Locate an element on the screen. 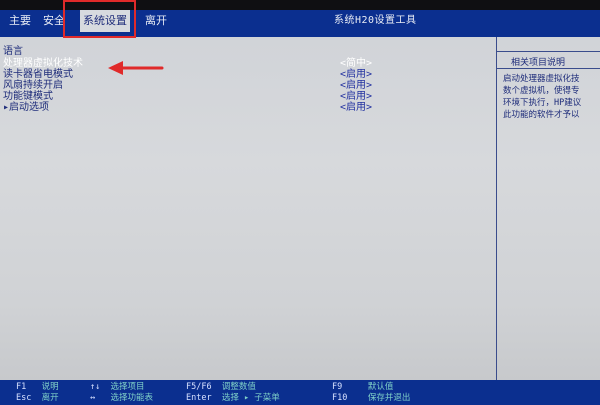  annotation-arrow-icon is located at coordinates (136, 68).